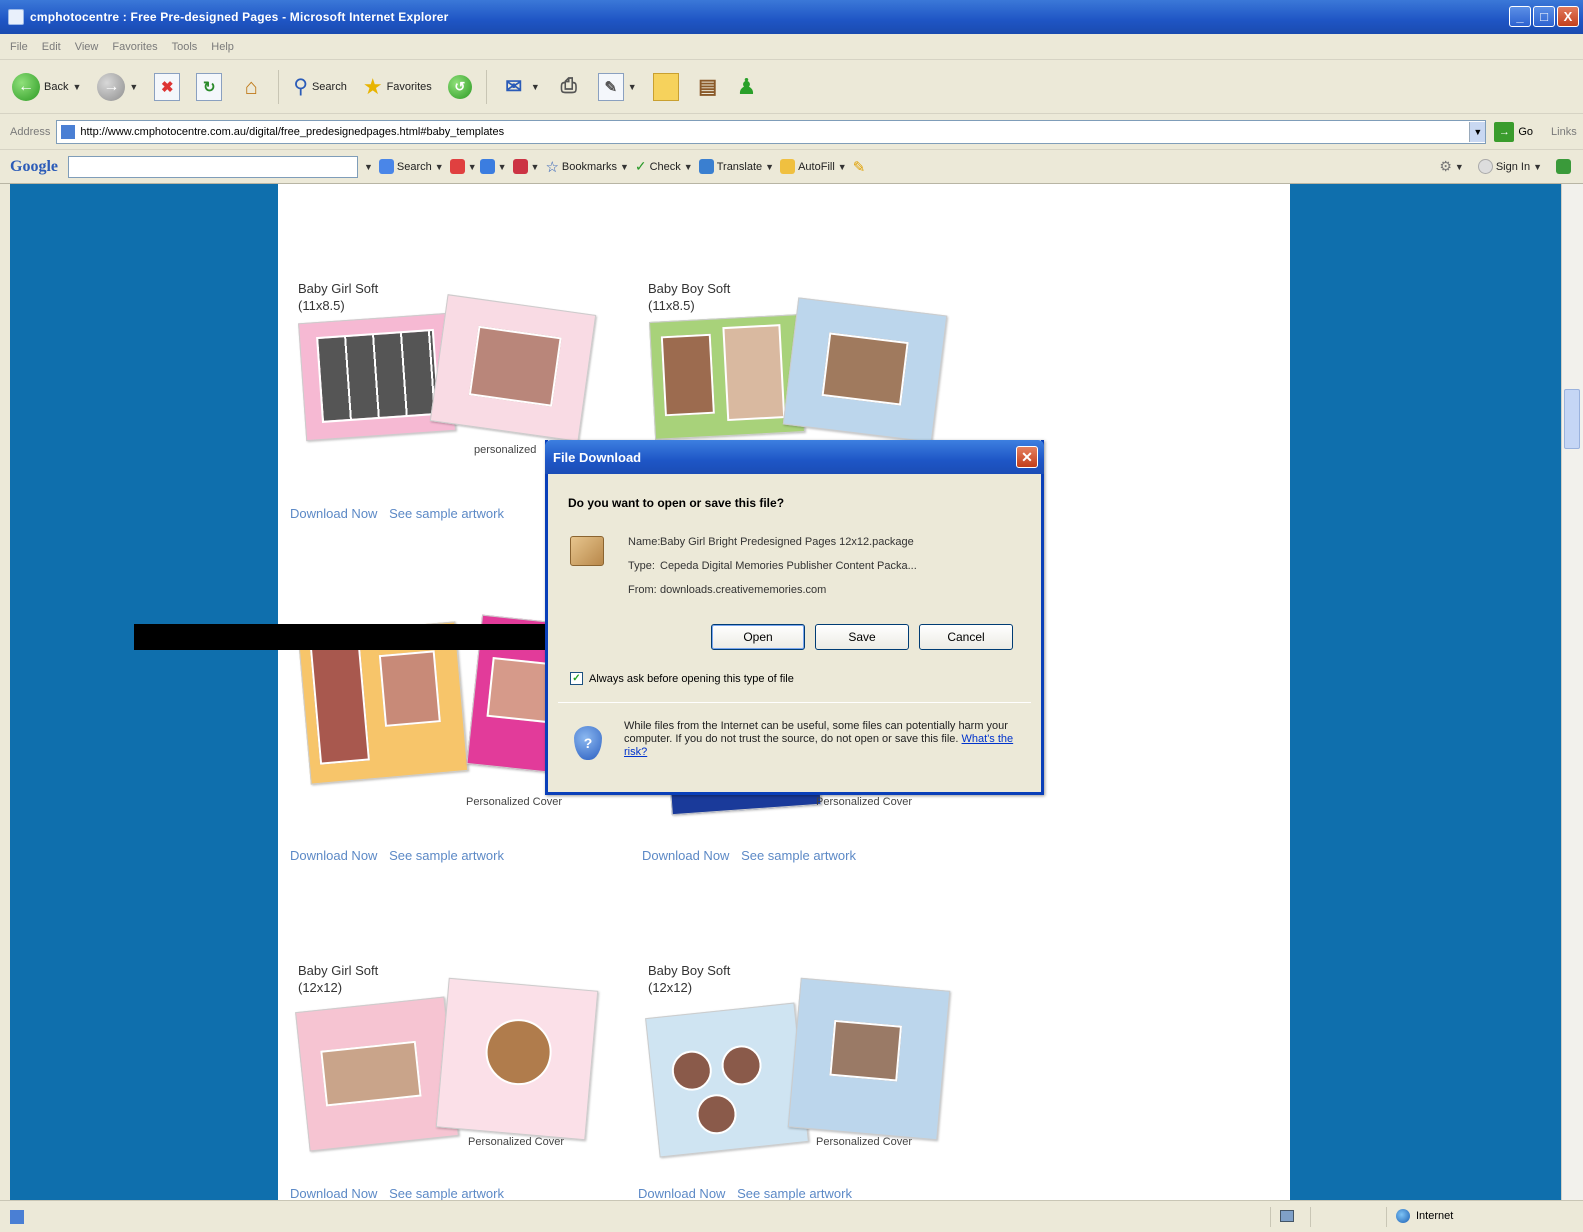  I want to click on ie-icon, so click(16, 17).